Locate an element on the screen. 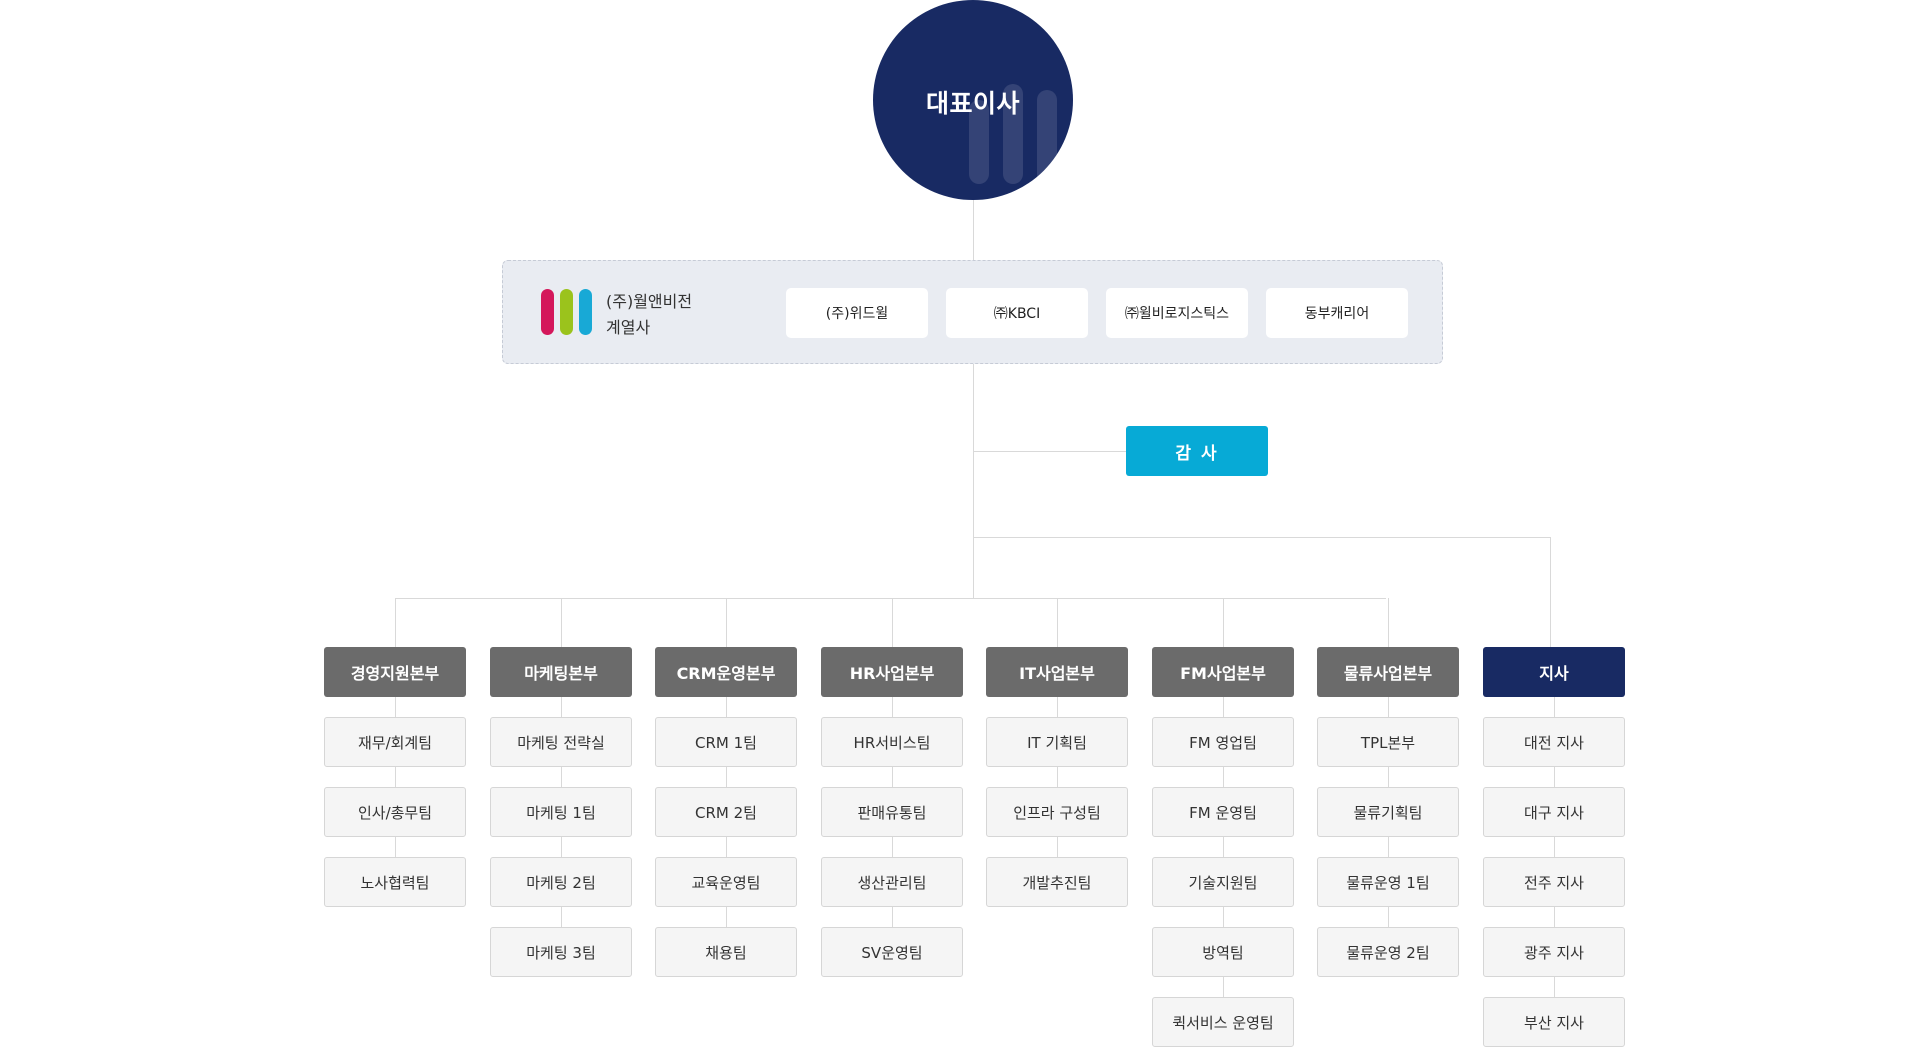 The height and width of the screenshot is (1047, 1920). team-box: 마케팅 전략실 is located at coordinates (561, 742).